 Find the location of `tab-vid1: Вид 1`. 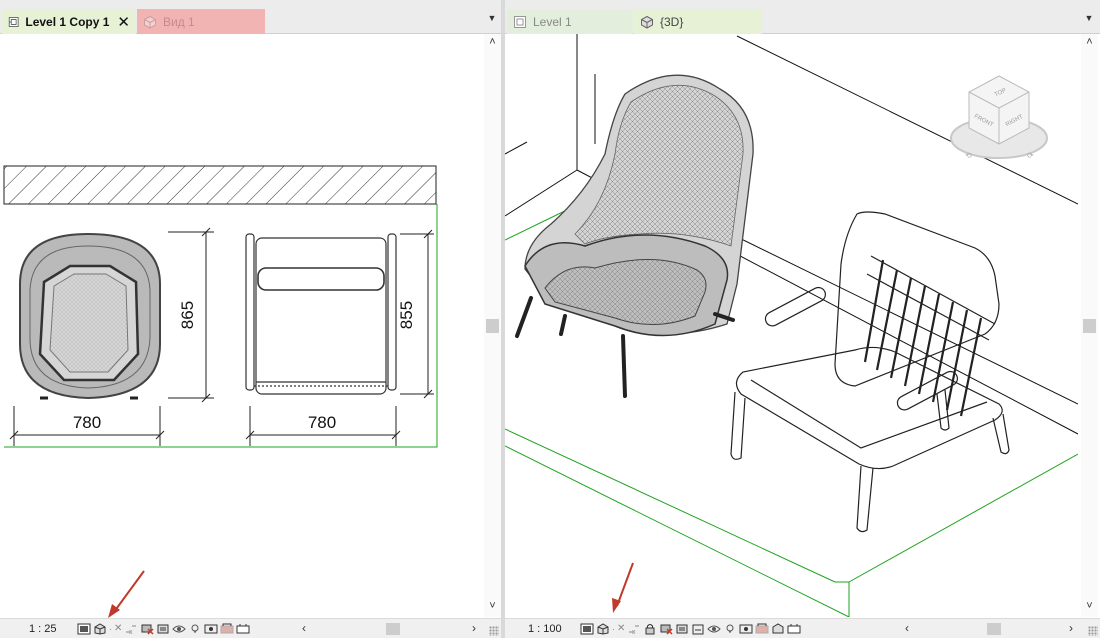

tab-vid1: Вид 1 is located at coordinates (201, 21).